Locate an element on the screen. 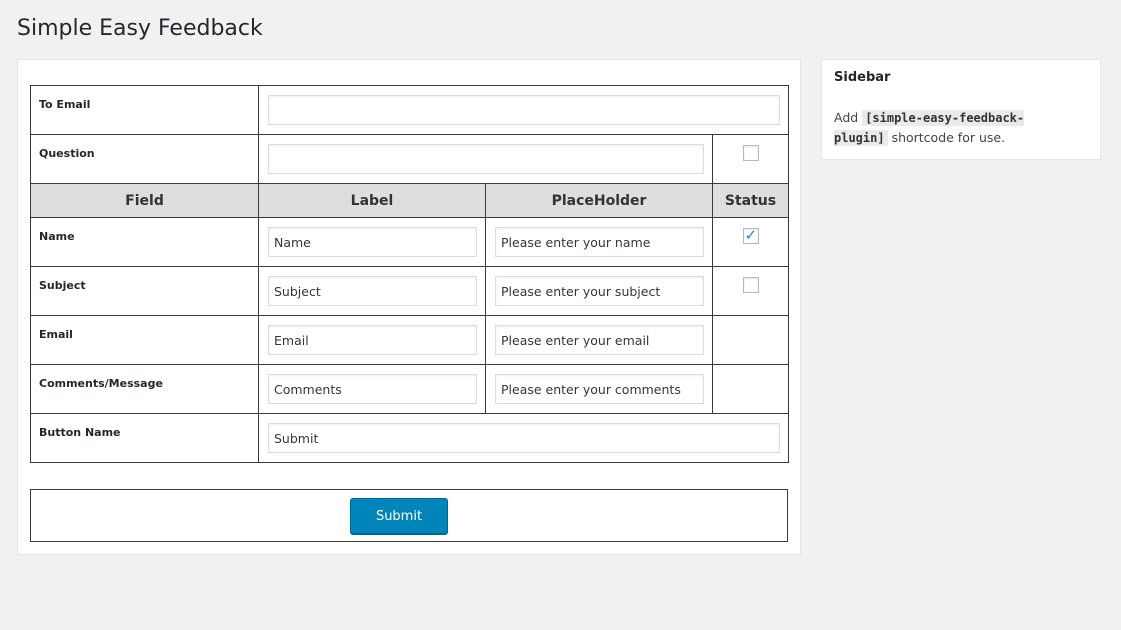 Image resolution: width=1121 pixels, height=630 pixels. field-subject-label: Subject is located at coordinates (144, 291).